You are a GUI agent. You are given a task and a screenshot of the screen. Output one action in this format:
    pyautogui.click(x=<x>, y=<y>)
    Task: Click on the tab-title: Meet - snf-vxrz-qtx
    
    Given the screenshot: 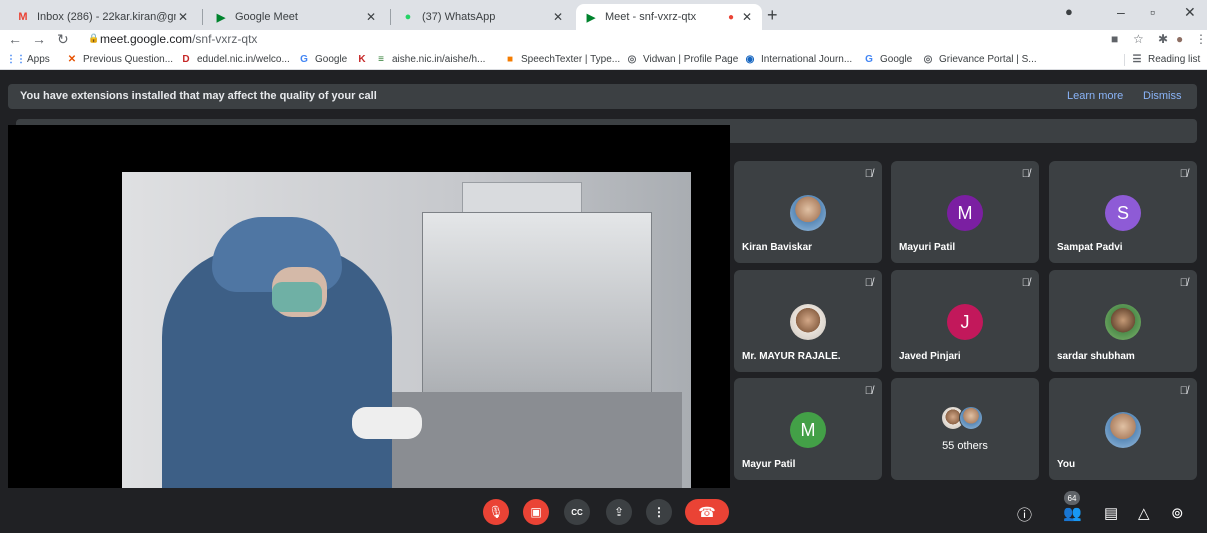 What is the action you would take?
    pyautogui.click(x=651, y=17)
    